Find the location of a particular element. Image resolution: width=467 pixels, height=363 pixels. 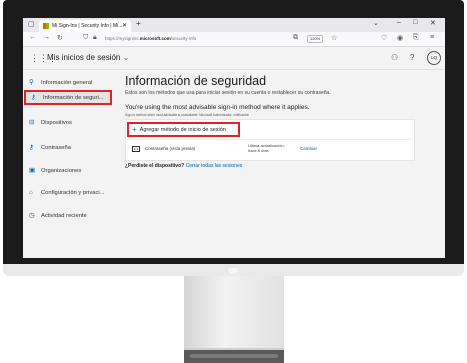

new-tab-button: + is located at coordinates (138, 23).